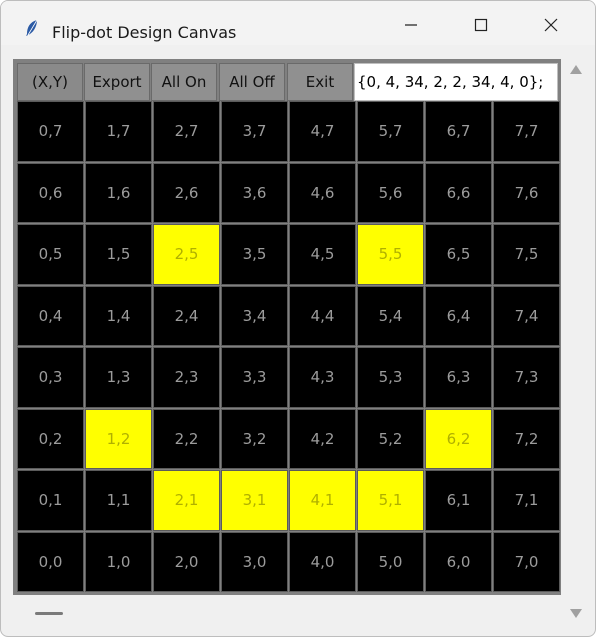 Image resolution: width=596 pixels, height=637 pixels. What do you see at coordinates (576, 613) in the screenshot?
I see `scroll-down-icon` at bounding box center [576, 613].